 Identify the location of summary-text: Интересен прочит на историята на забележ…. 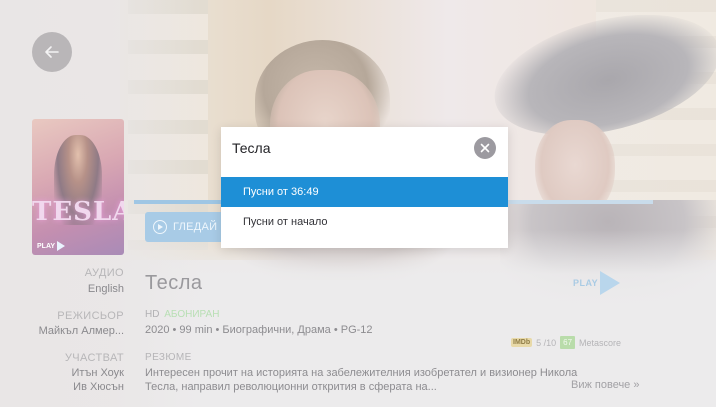
(361, 380).